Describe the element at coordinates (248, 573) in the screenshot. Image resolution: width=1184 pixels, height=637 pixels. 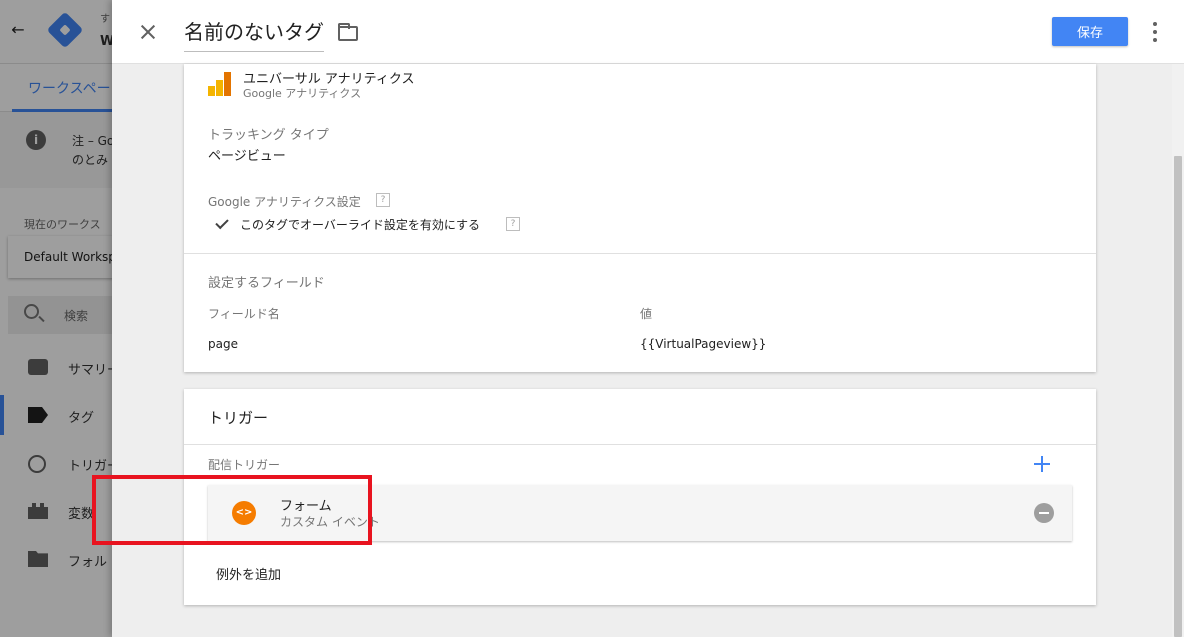
I see `add-exception-link: 例外を追加` at that location.